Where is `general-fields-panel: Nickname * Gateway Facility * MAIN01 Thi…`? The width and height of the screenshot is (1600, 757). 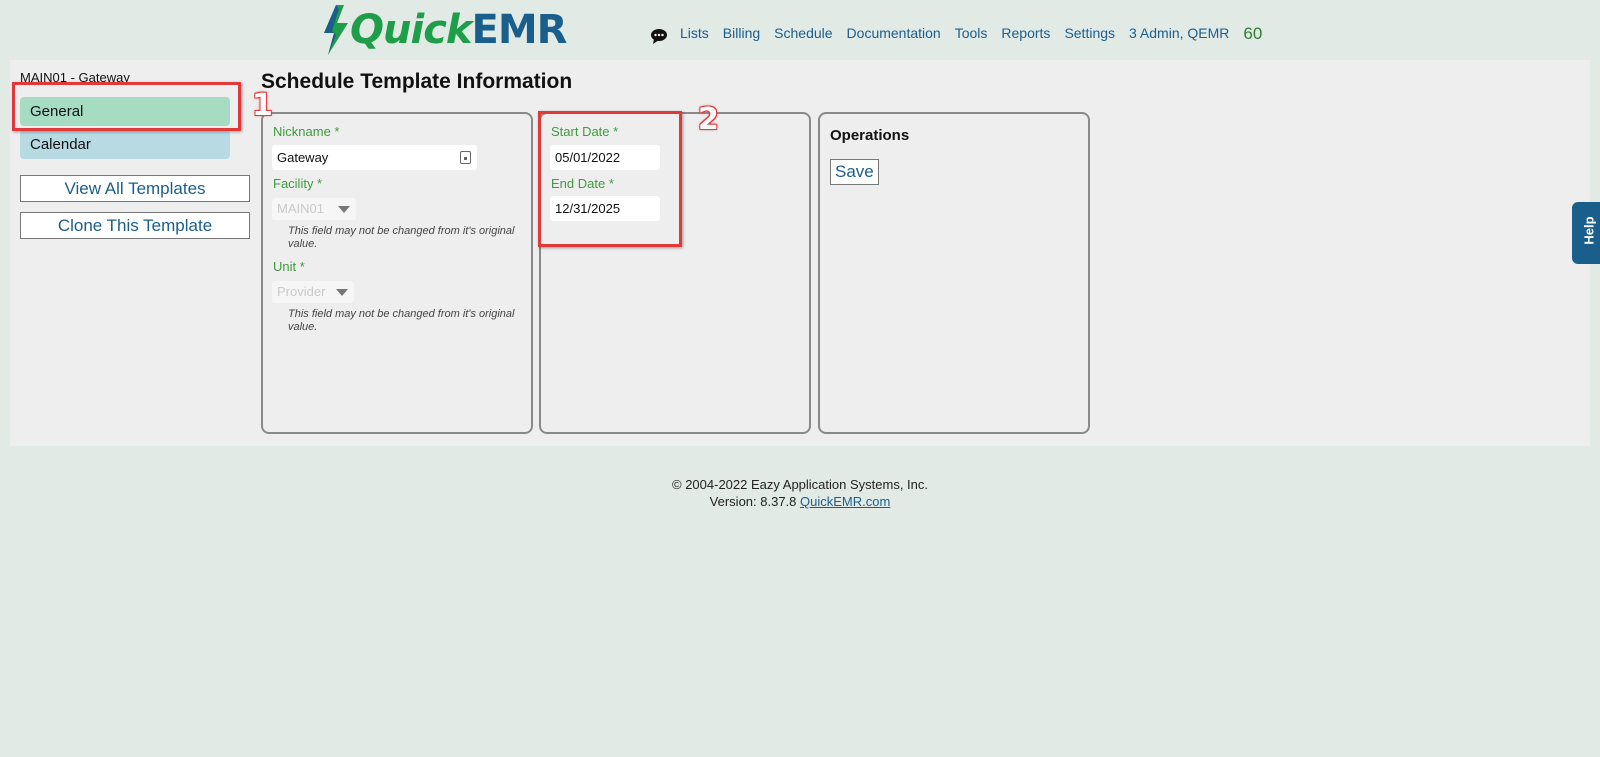
general-fields-panel: Nickname * Gateway Facility * MAIN01 Thi… is located at coordinates (397, 273).